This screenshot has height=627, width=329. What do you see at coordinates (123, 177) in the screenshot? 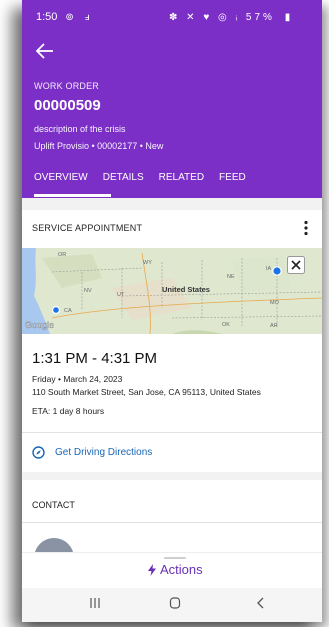
I see `tab-details: DETAILS` at bounding box center [123, 177].